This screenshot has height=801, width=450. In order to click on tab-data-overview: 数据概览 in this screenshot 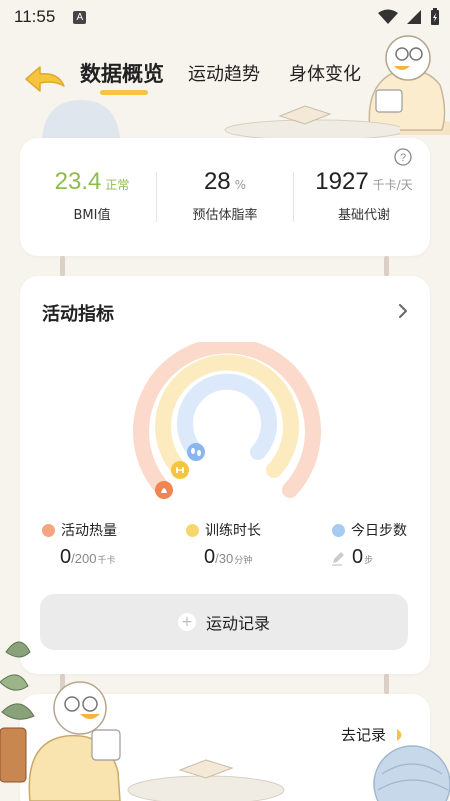, I will do `click(122, 73)`.